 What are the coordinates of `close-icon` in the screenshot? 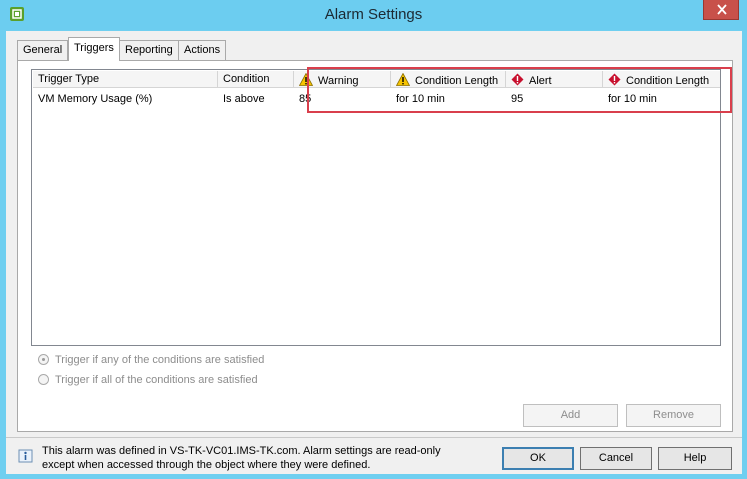 It's located at (722, 9).